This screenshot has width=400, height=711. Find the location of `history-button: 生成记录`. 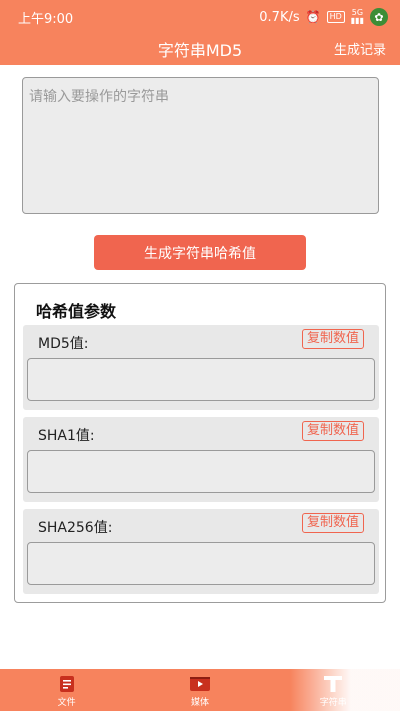

history-button: 生成记录 is located at coordinates (360, 48).